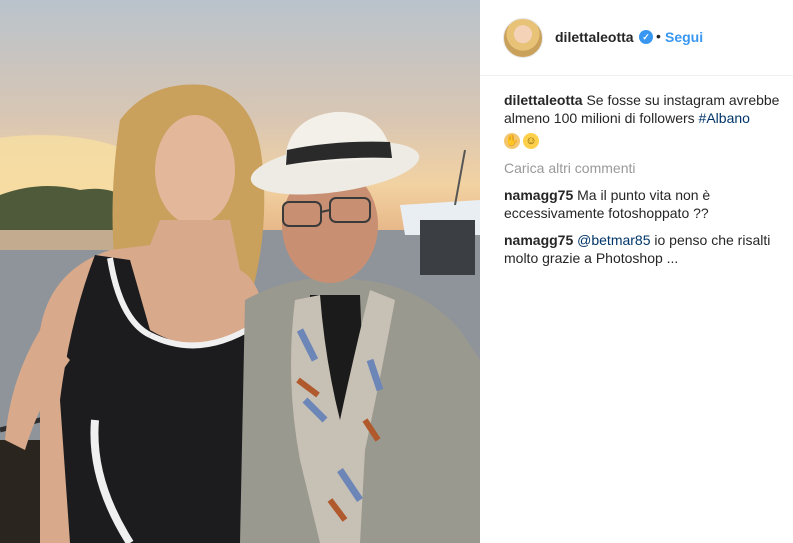 Image resolution: width=793 pixels, height=543 pixels. Describe the element at coordinates (594, 37) in the screenshot. I see `header-username-link: dilettaleotta` at that location.